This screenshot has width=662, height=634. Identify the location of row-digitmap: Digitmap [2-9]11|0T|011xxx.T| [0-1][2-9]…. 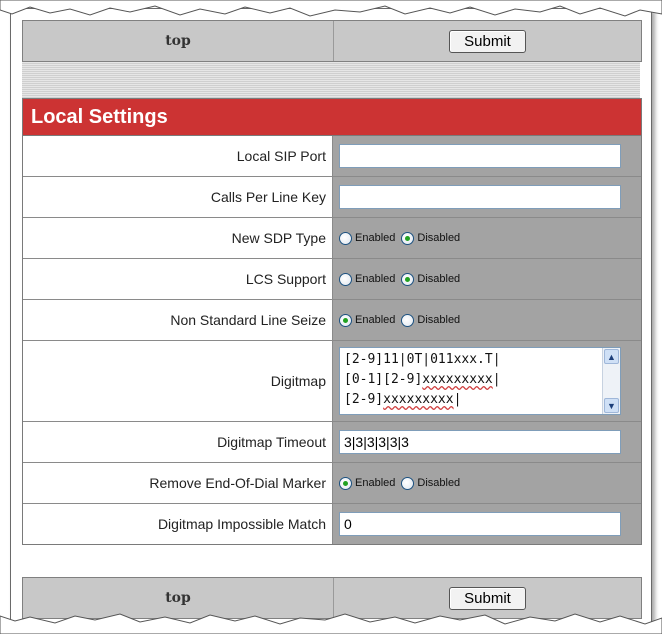
(332, 381).